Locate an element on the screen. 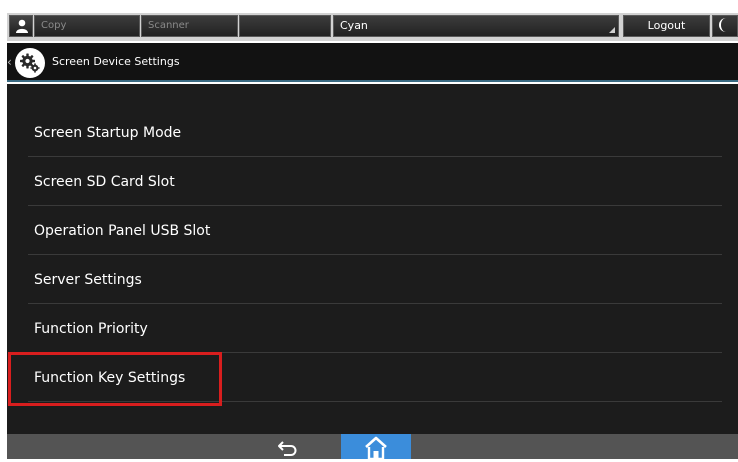  search-field: Cyan is located at coordinates (476, 26).